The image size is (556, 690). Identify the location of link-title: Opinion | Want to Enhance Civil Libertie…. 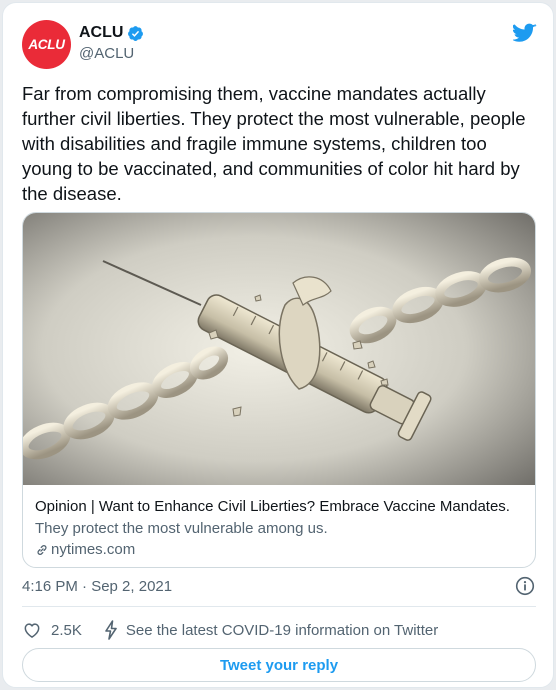
(279, 507).